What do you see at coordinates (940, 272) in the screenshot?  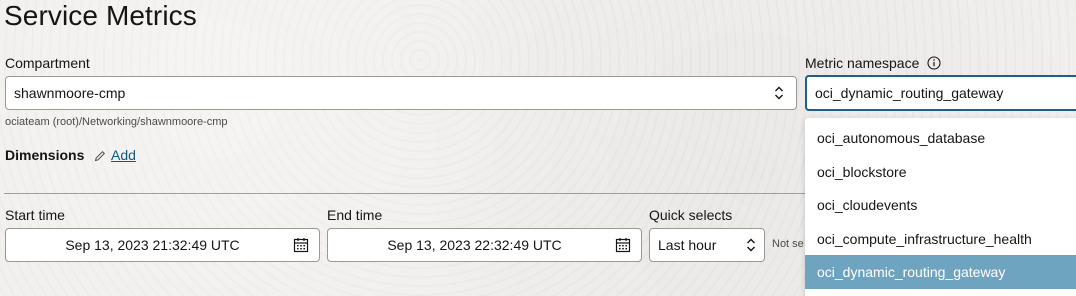 I see `namespace-option-selected: oci_dynamic_routing_gateway` at bounding box center [940, 272].